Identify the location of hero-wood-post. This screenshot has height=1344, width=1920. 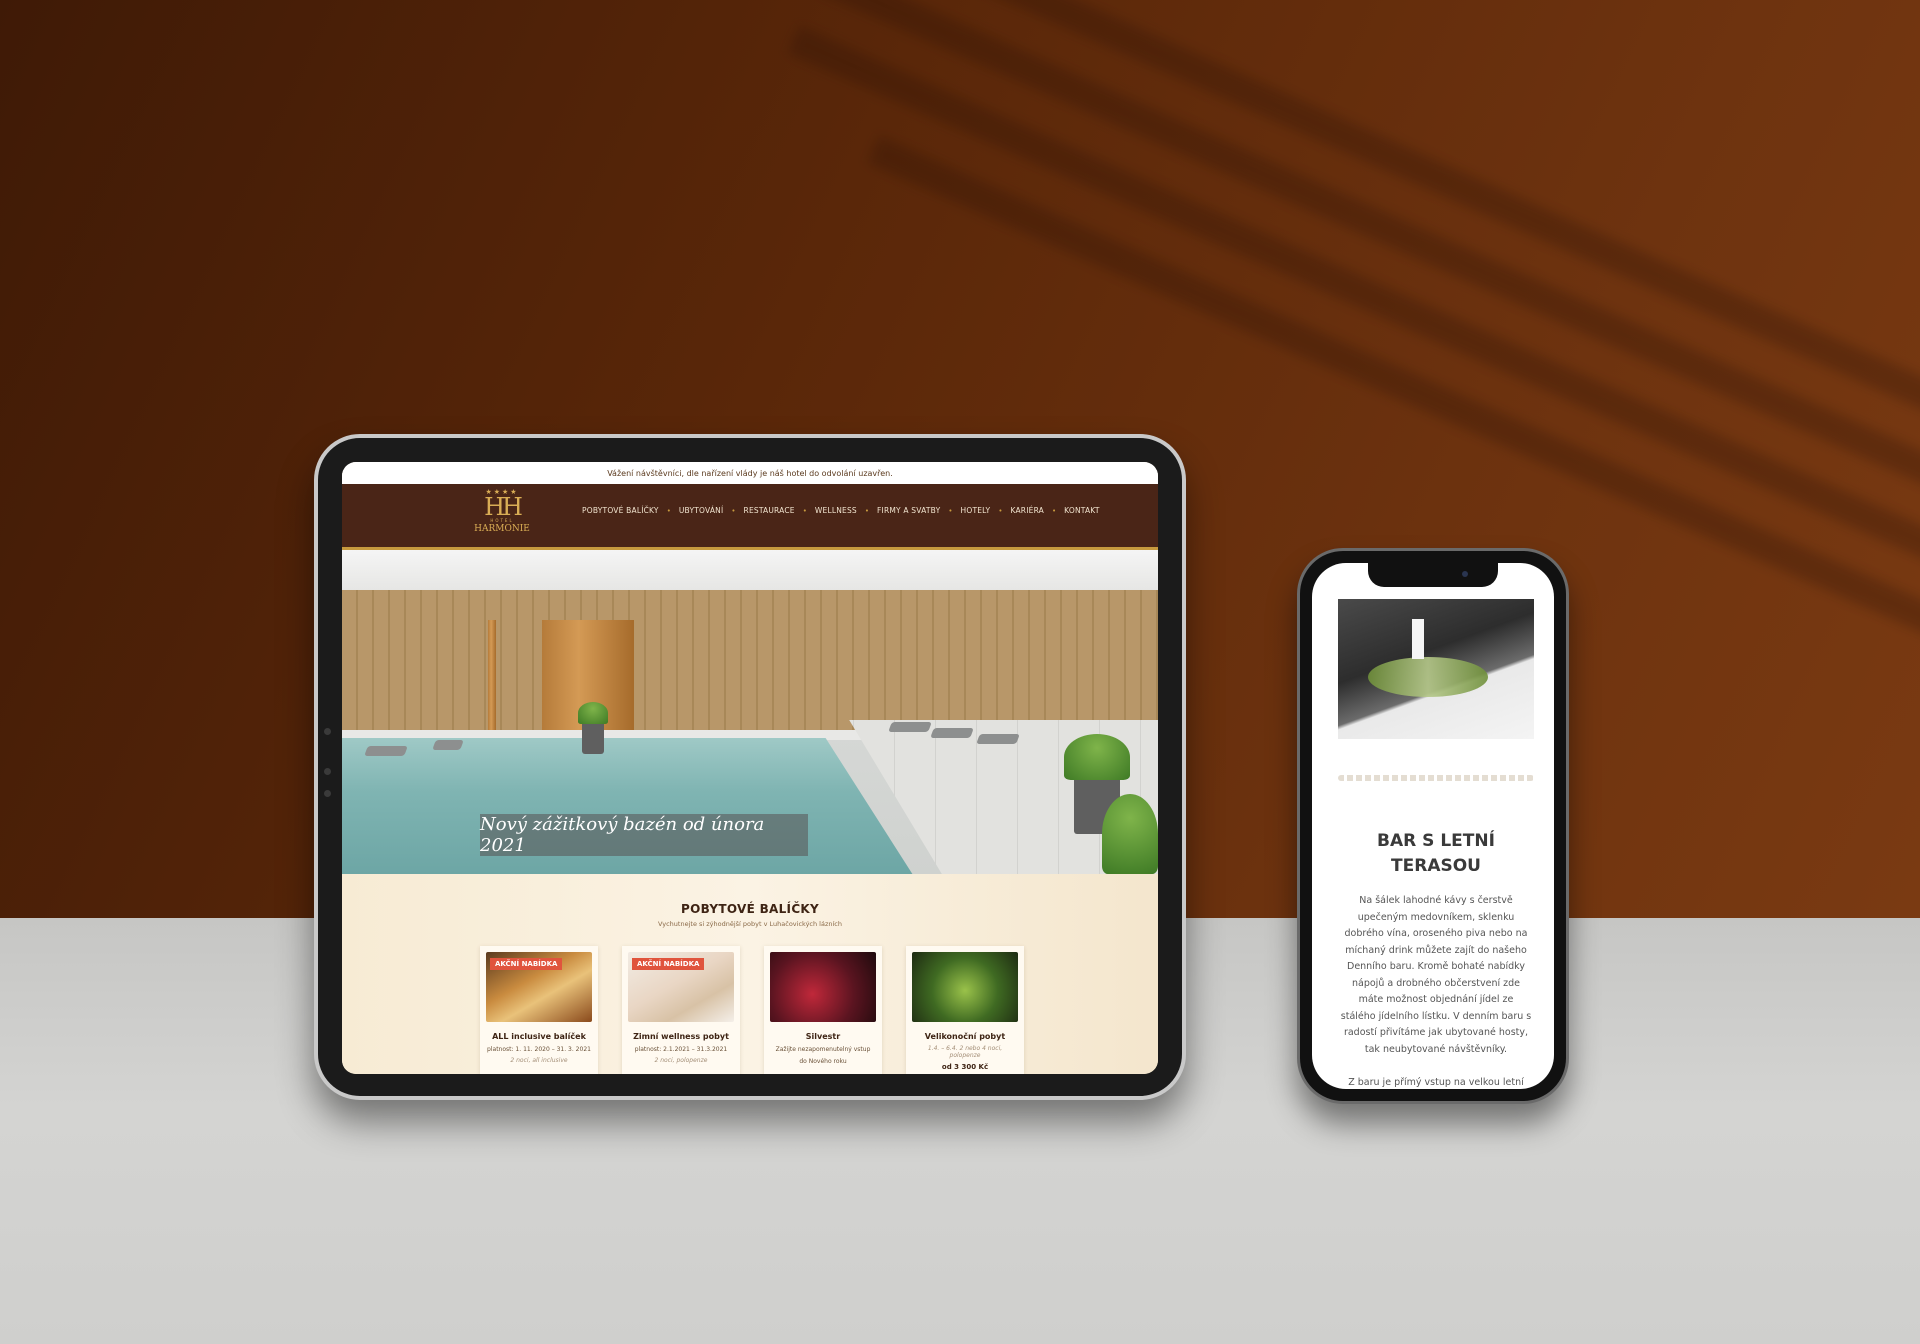
(492, 680).